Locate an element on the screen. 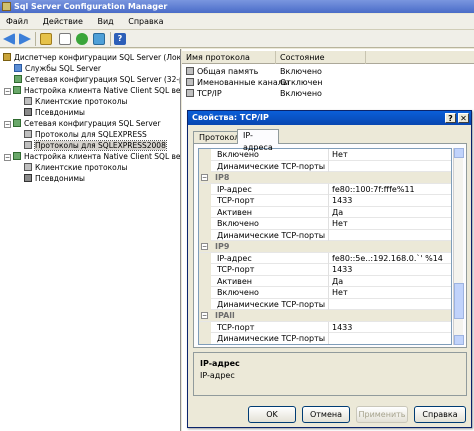 This screenshot has height=431, width=474. up-folder-icon is located at coordinates (46, 39).